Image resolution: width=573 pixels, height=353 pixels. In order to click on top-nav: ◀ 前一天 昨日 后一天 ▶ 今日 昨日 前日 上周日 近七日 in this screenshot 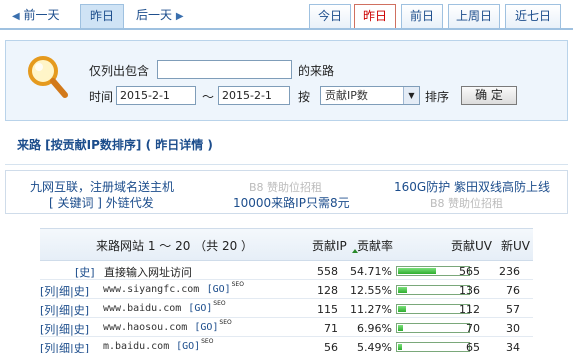, I will do `click(286, 15)`.